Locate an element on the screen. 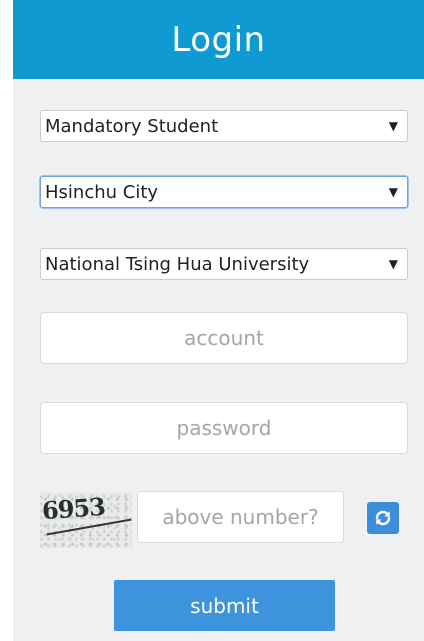 The height and width of the screenshot is (641, 424). captcha-placeholder: above number? is located at coordinates (240, 517).